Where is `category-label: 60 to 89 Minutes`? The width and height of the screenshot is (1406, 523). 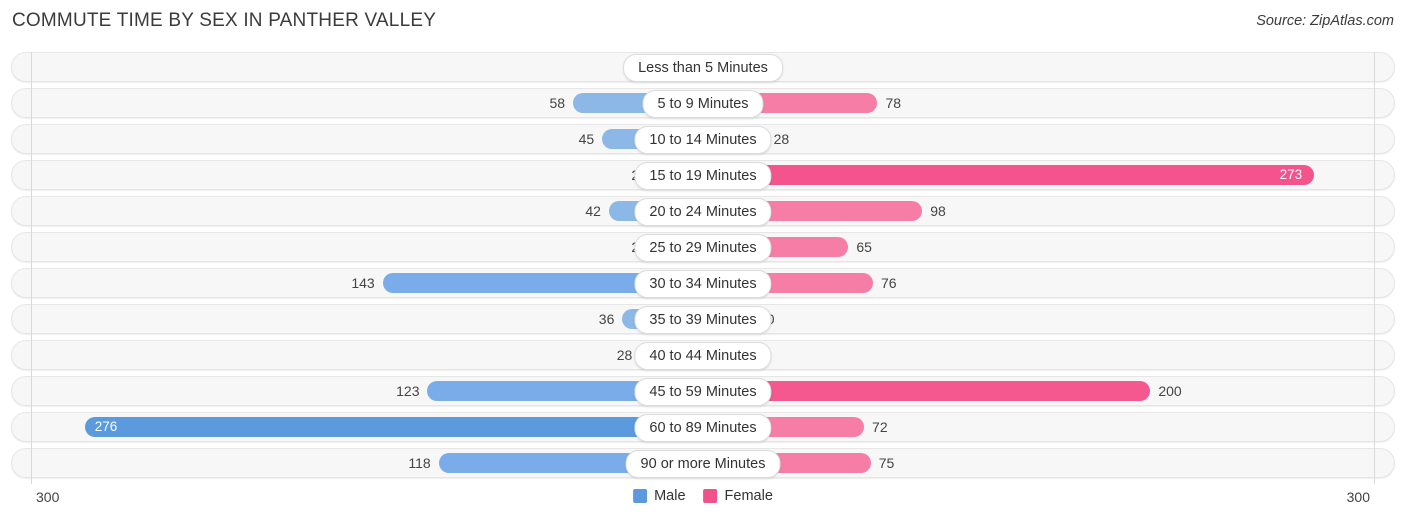
category-label: 60 to 89 Minutes is located at coordinates (703, 428).